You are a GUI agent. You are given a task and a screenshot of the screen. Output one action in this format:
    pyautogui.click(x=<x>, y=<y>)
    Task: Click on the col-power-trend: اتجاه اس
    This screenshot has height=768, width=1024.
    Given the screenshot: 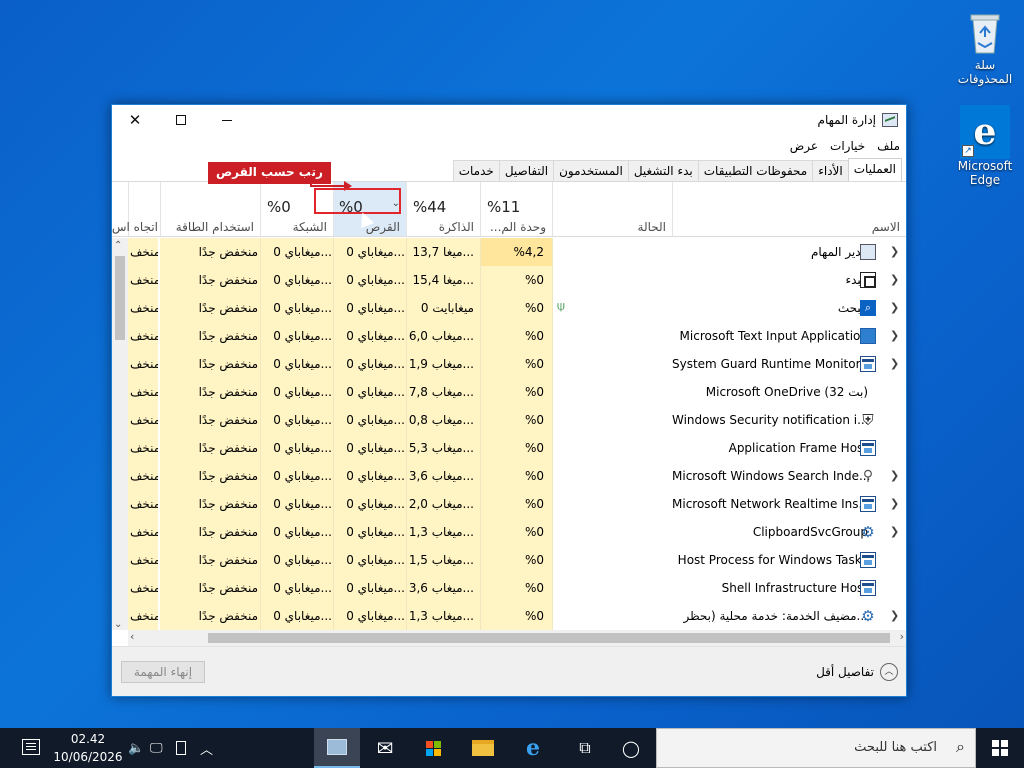 What is the action you would take?
    pyautogui.click(x=136, y=209)
    